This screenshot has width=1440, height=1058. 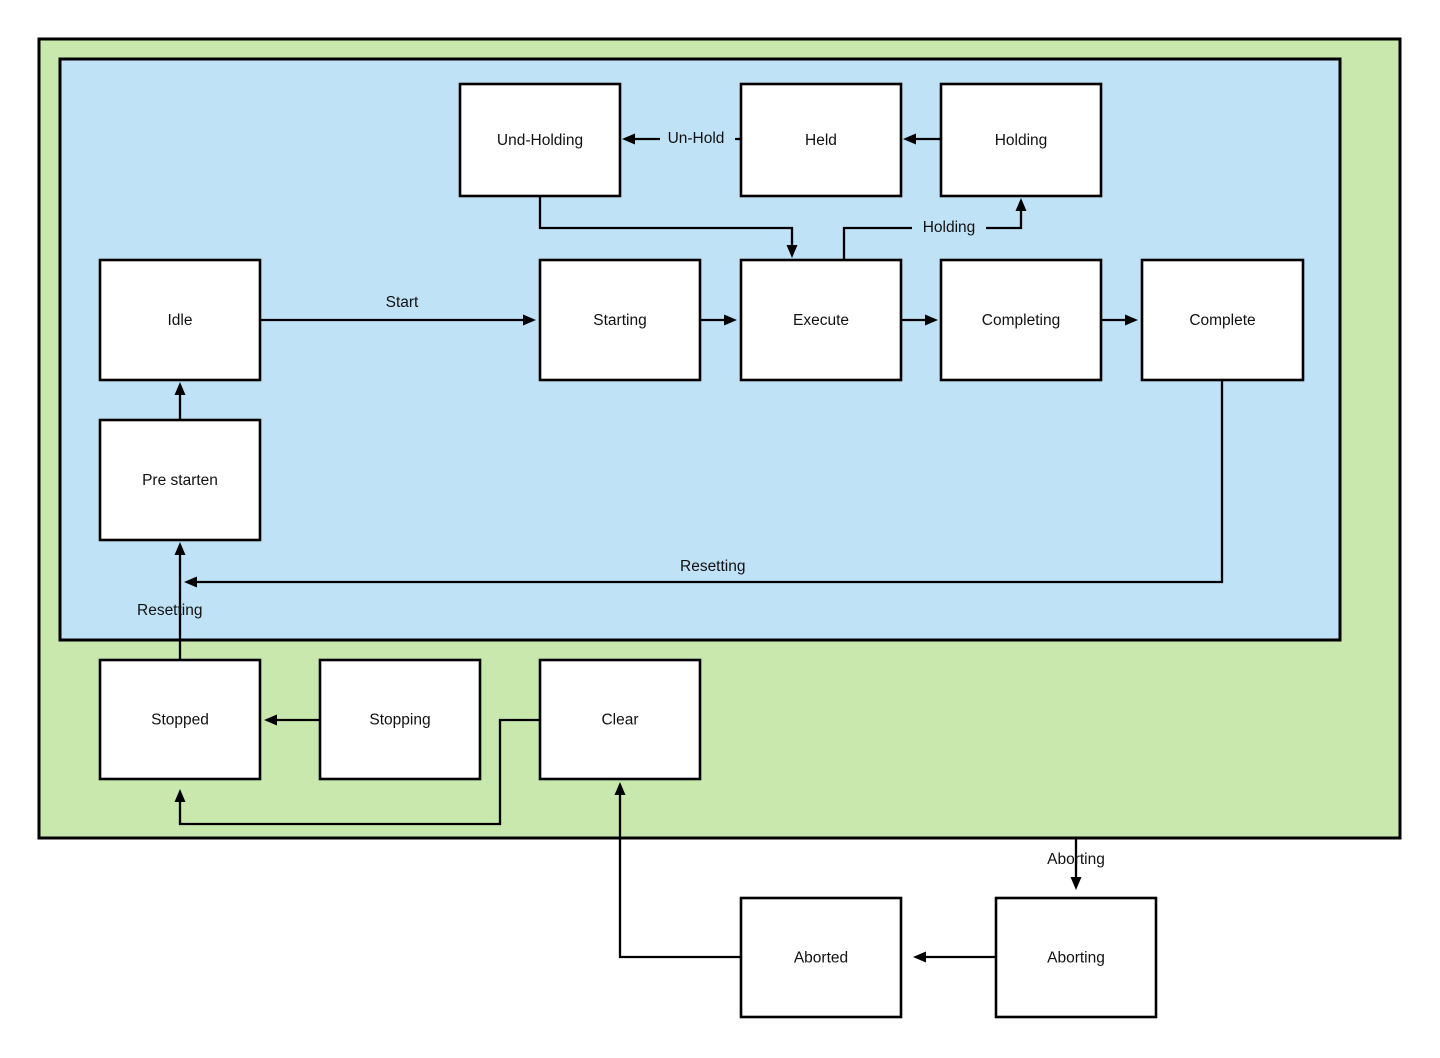 I want to click on state-node-completing: Completing, so click(x=1021, y=320).